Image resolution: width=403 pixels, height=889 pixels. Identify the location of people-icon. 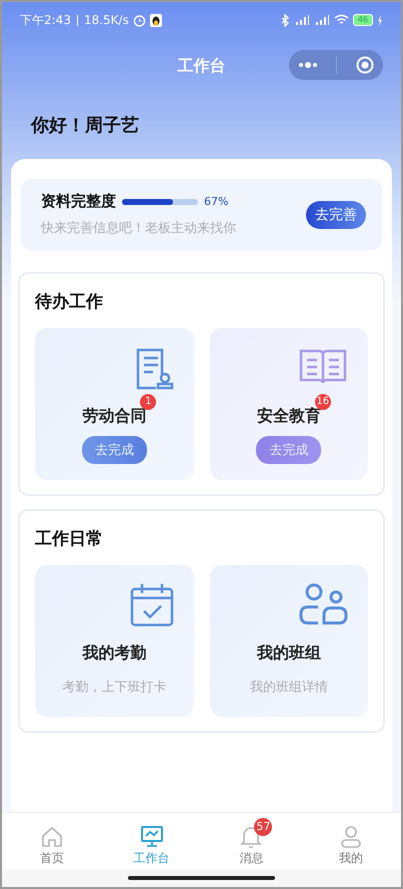
(323, 604).